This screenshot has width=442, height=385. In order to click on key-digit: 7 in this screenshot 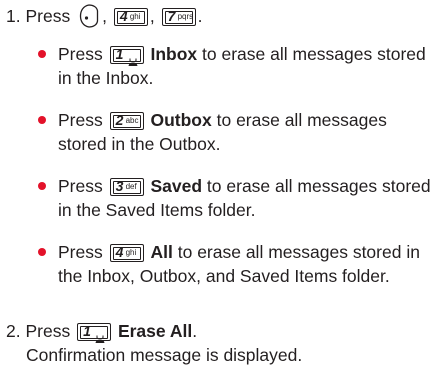, I will do `click(171, 16)`.